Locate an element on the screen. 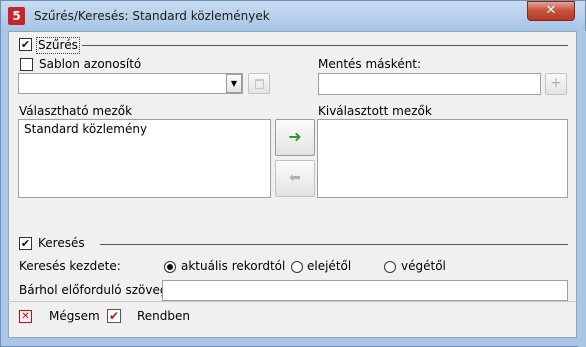  move-right-button: ➜ is located at coordinates (295, 137).